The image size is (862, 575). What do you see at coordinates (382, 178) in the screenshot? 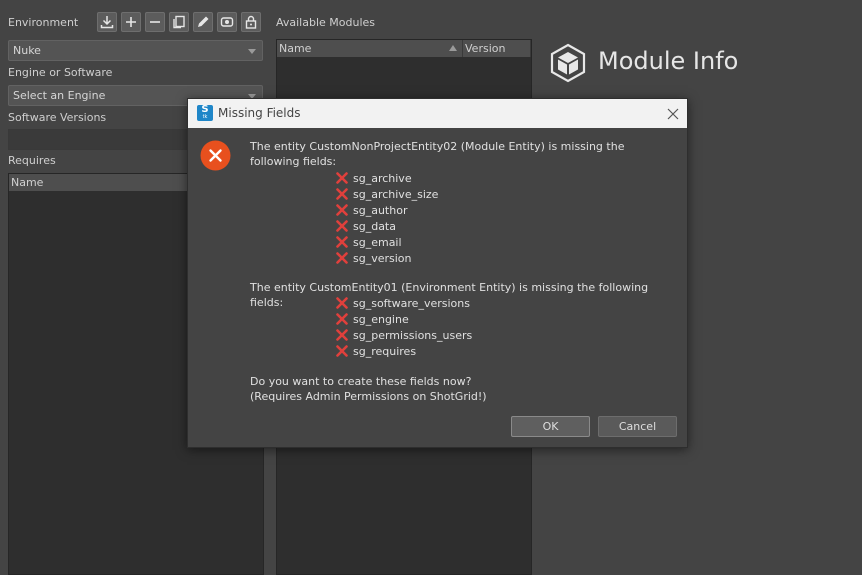
I see `missing-field-name: sg_archive` at bounding box center [382, 178].